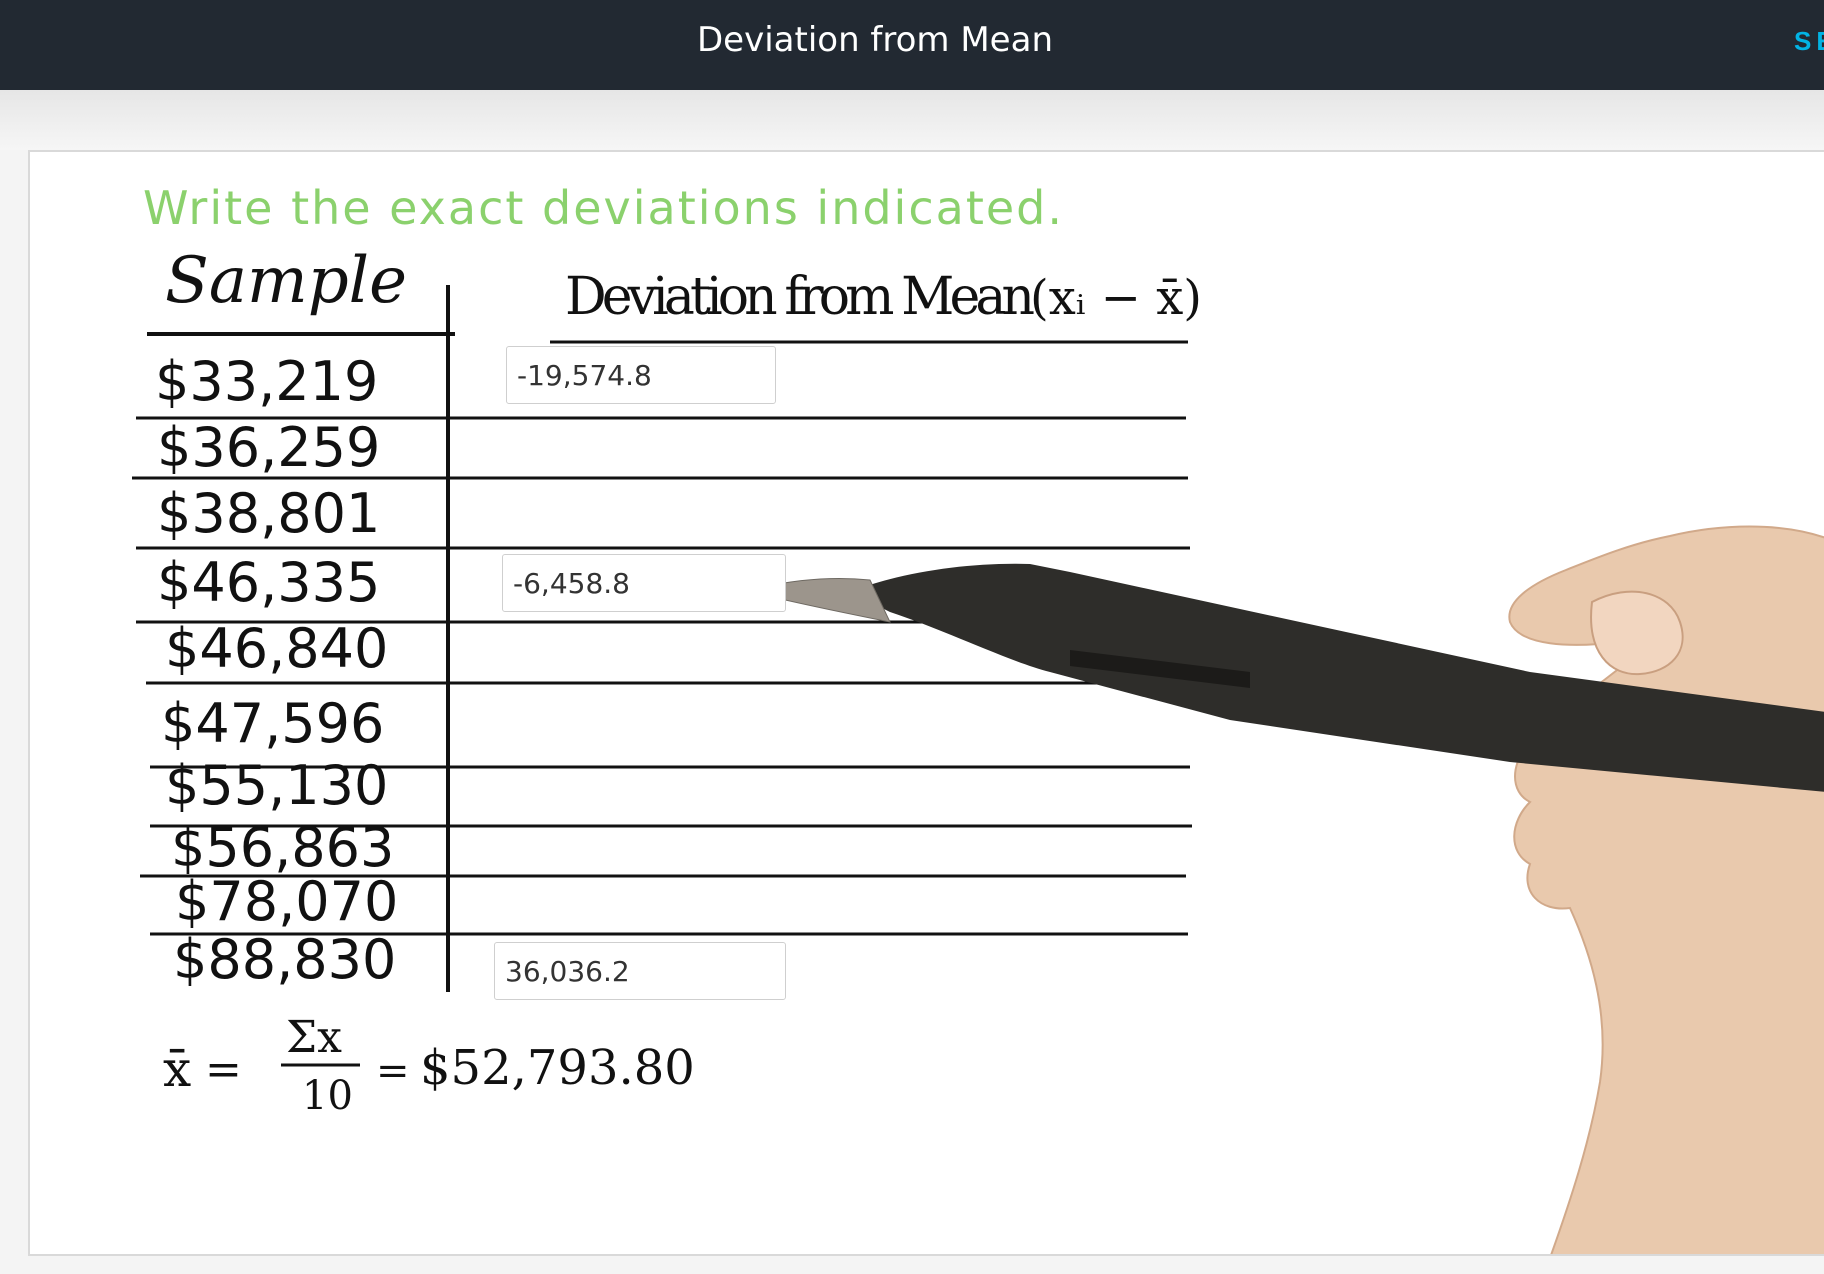 This screenshot has width=1824, height=1274. Describe the element at coordinates (286, 901) in the screenshot. I see `sample-value: $78,070` at that location.